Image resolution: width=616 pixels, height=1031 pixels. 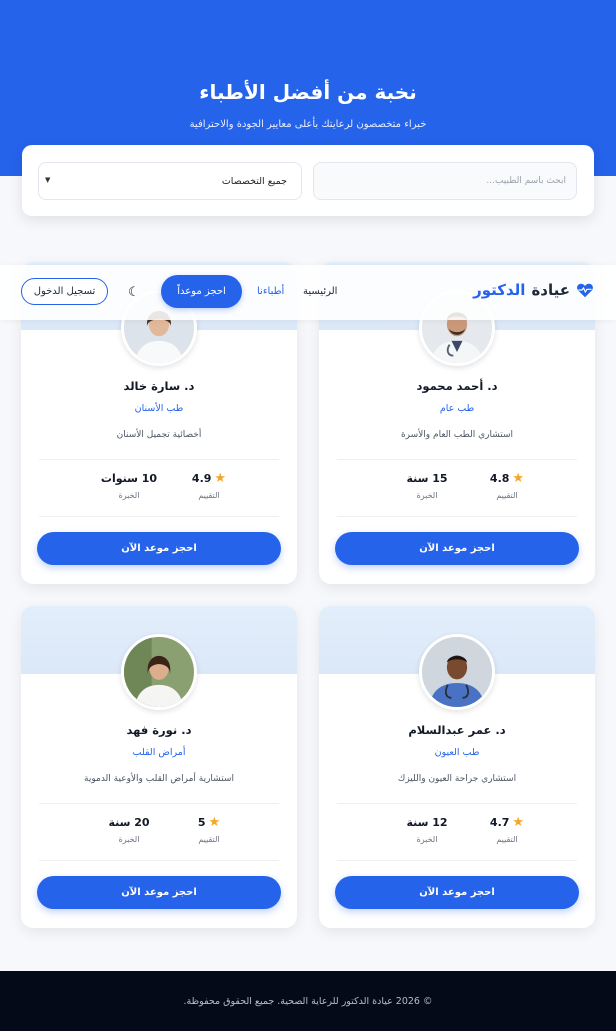 I want to click on experience-stat: 20 سنة الخبرة, so click(x=129, y=830).